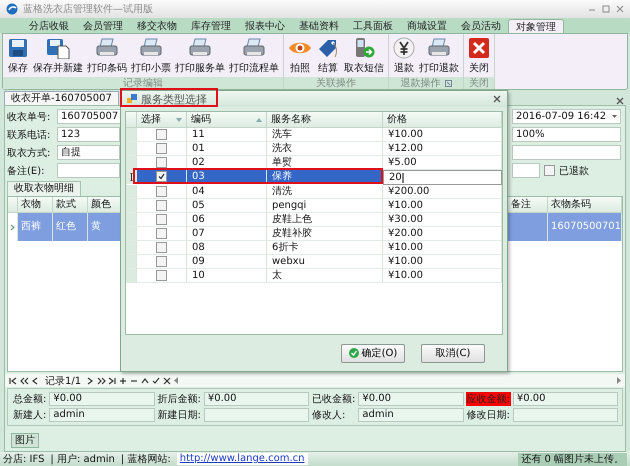  I want to click on table-cell: 6折卡, so click(325, 248).